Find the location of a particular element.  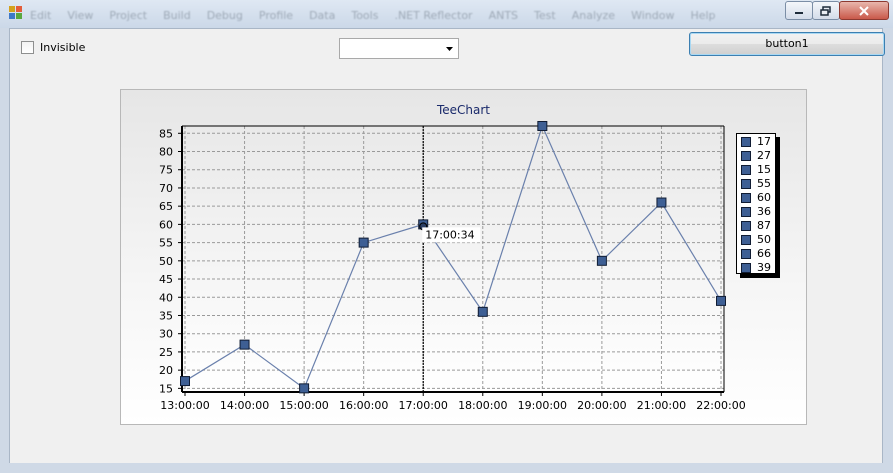

y-tick-label: 80 is located at coordinates (166, 152).